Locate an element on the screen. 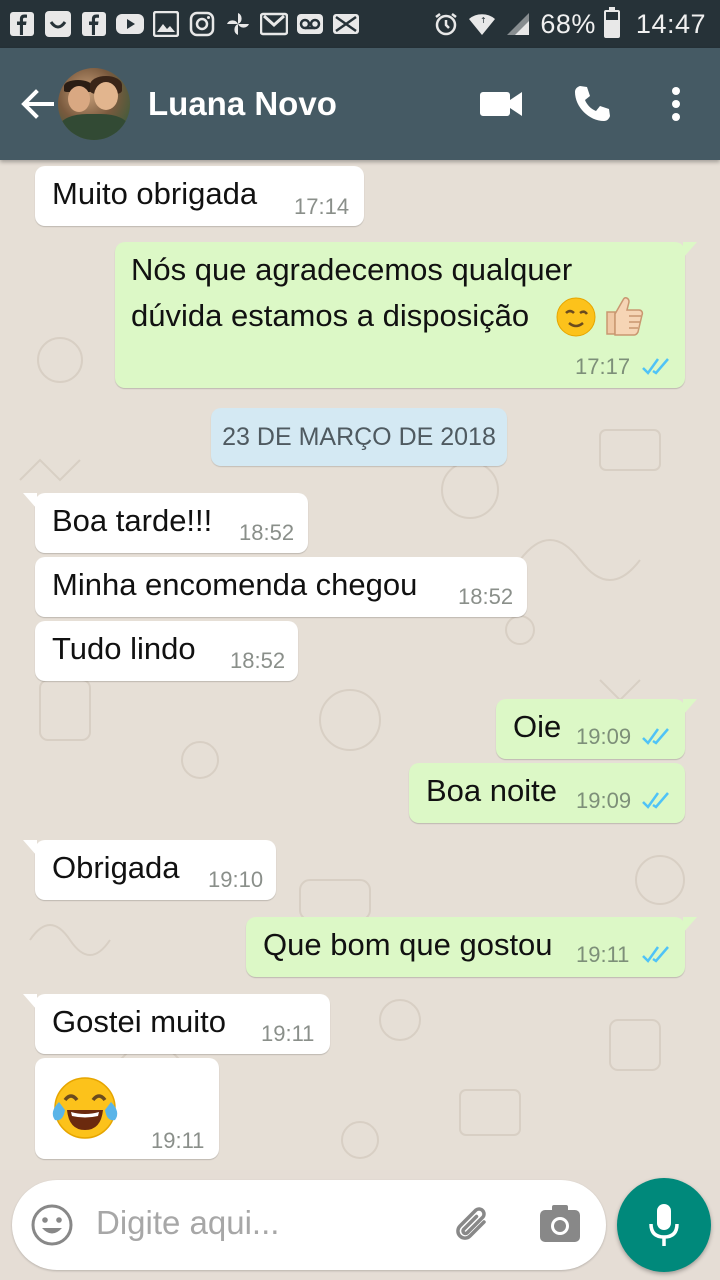  message-time: 17:14 is located at coordinates (322, 206).